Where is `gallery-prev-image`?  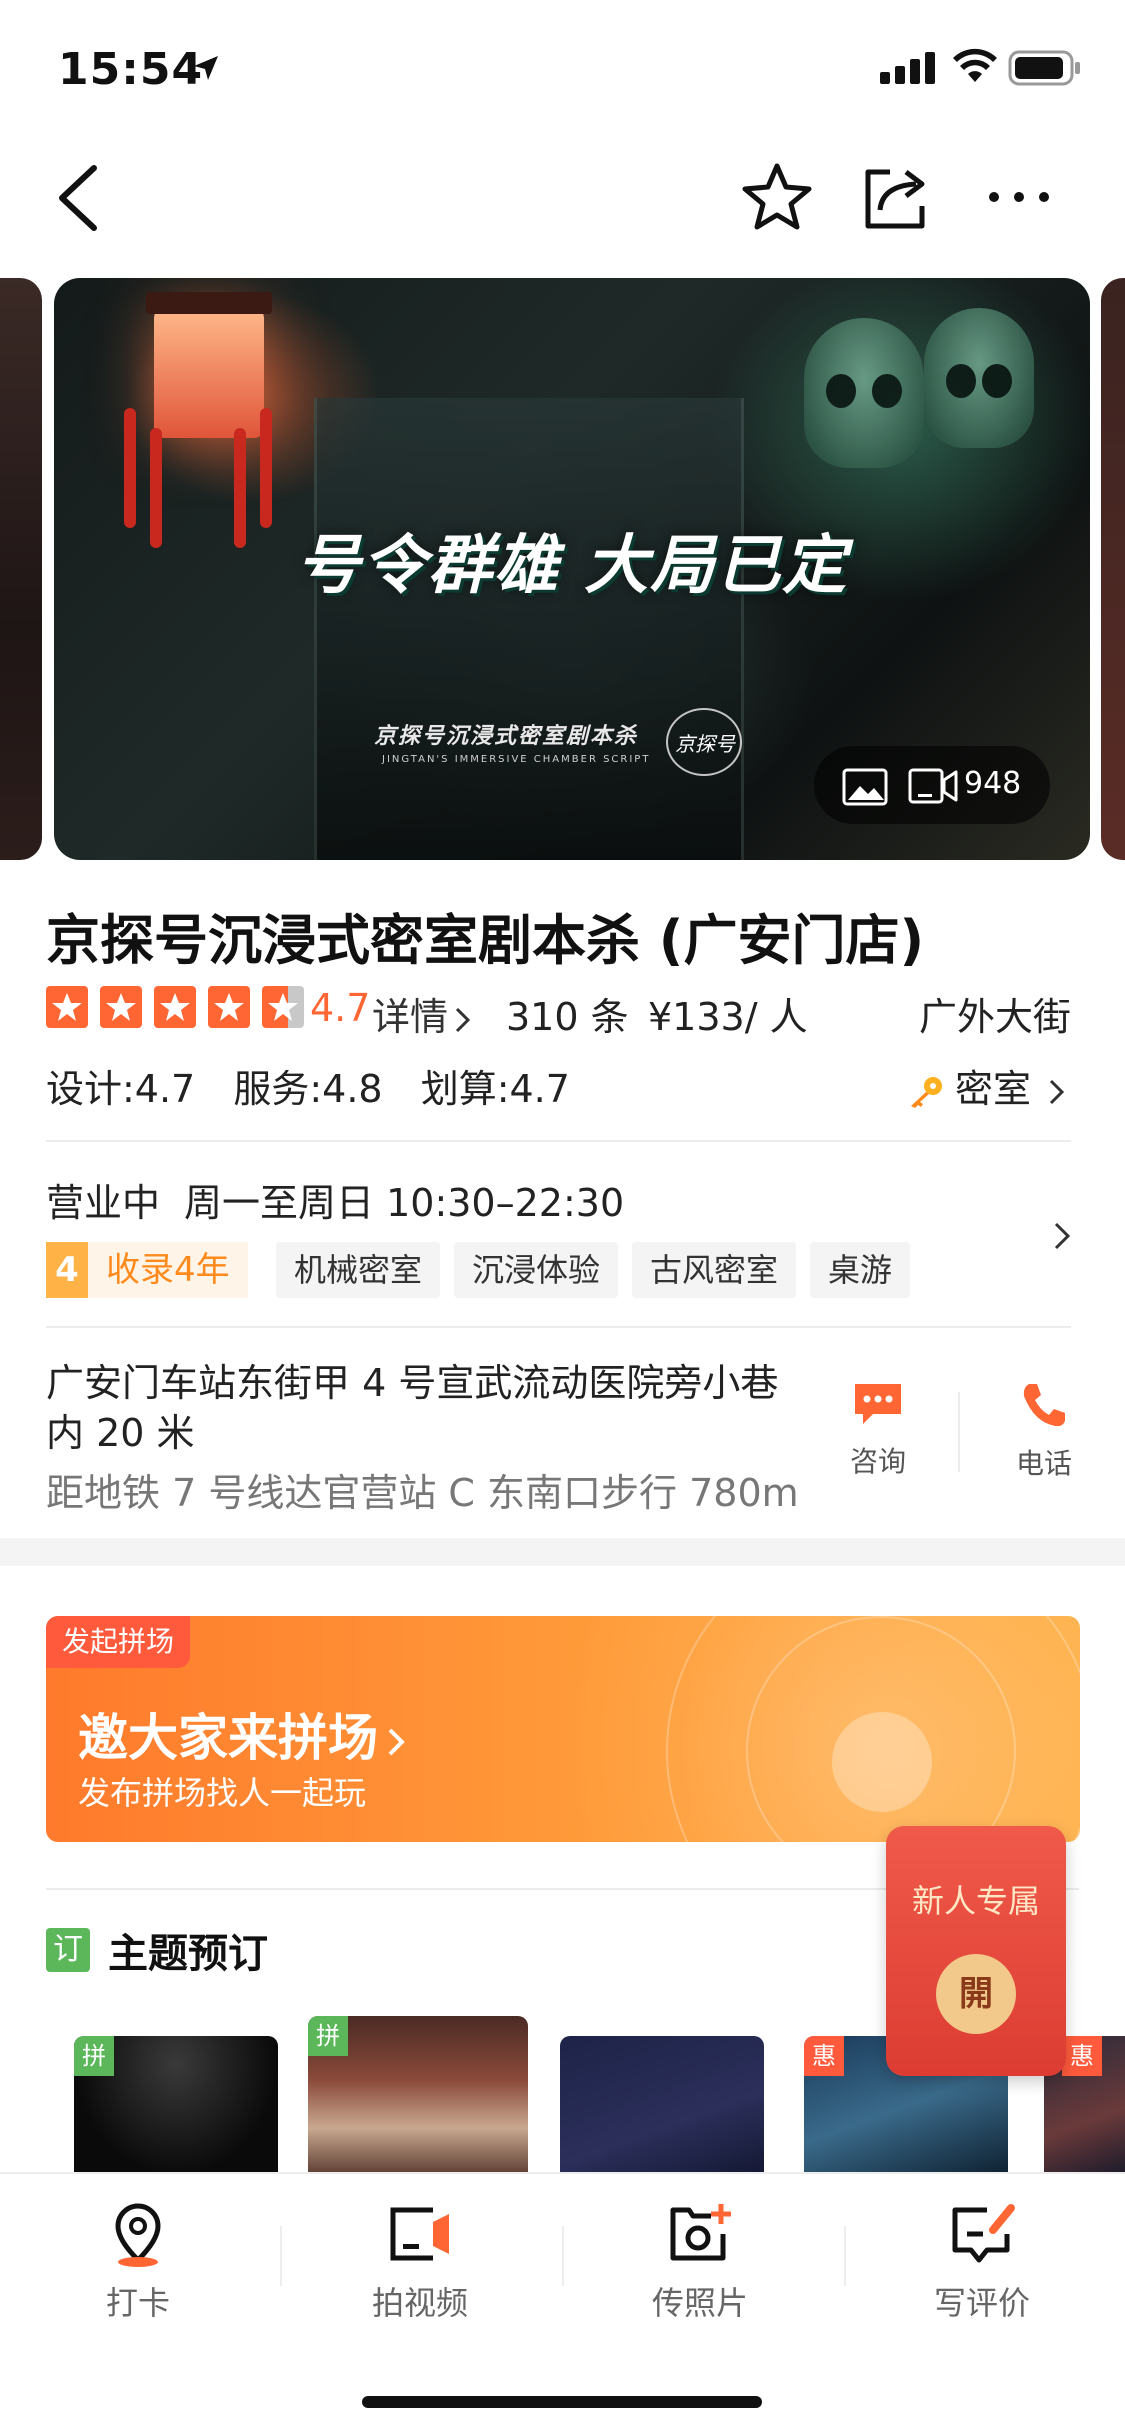
gallery-prev-image is located at coordinates (21, 569).